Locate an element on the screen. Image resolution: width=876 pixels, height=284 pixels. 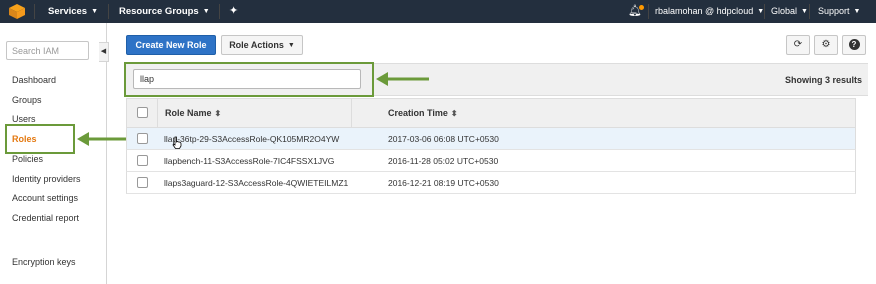
gear-icon: ⚙ is located at coordinates (826, 44).